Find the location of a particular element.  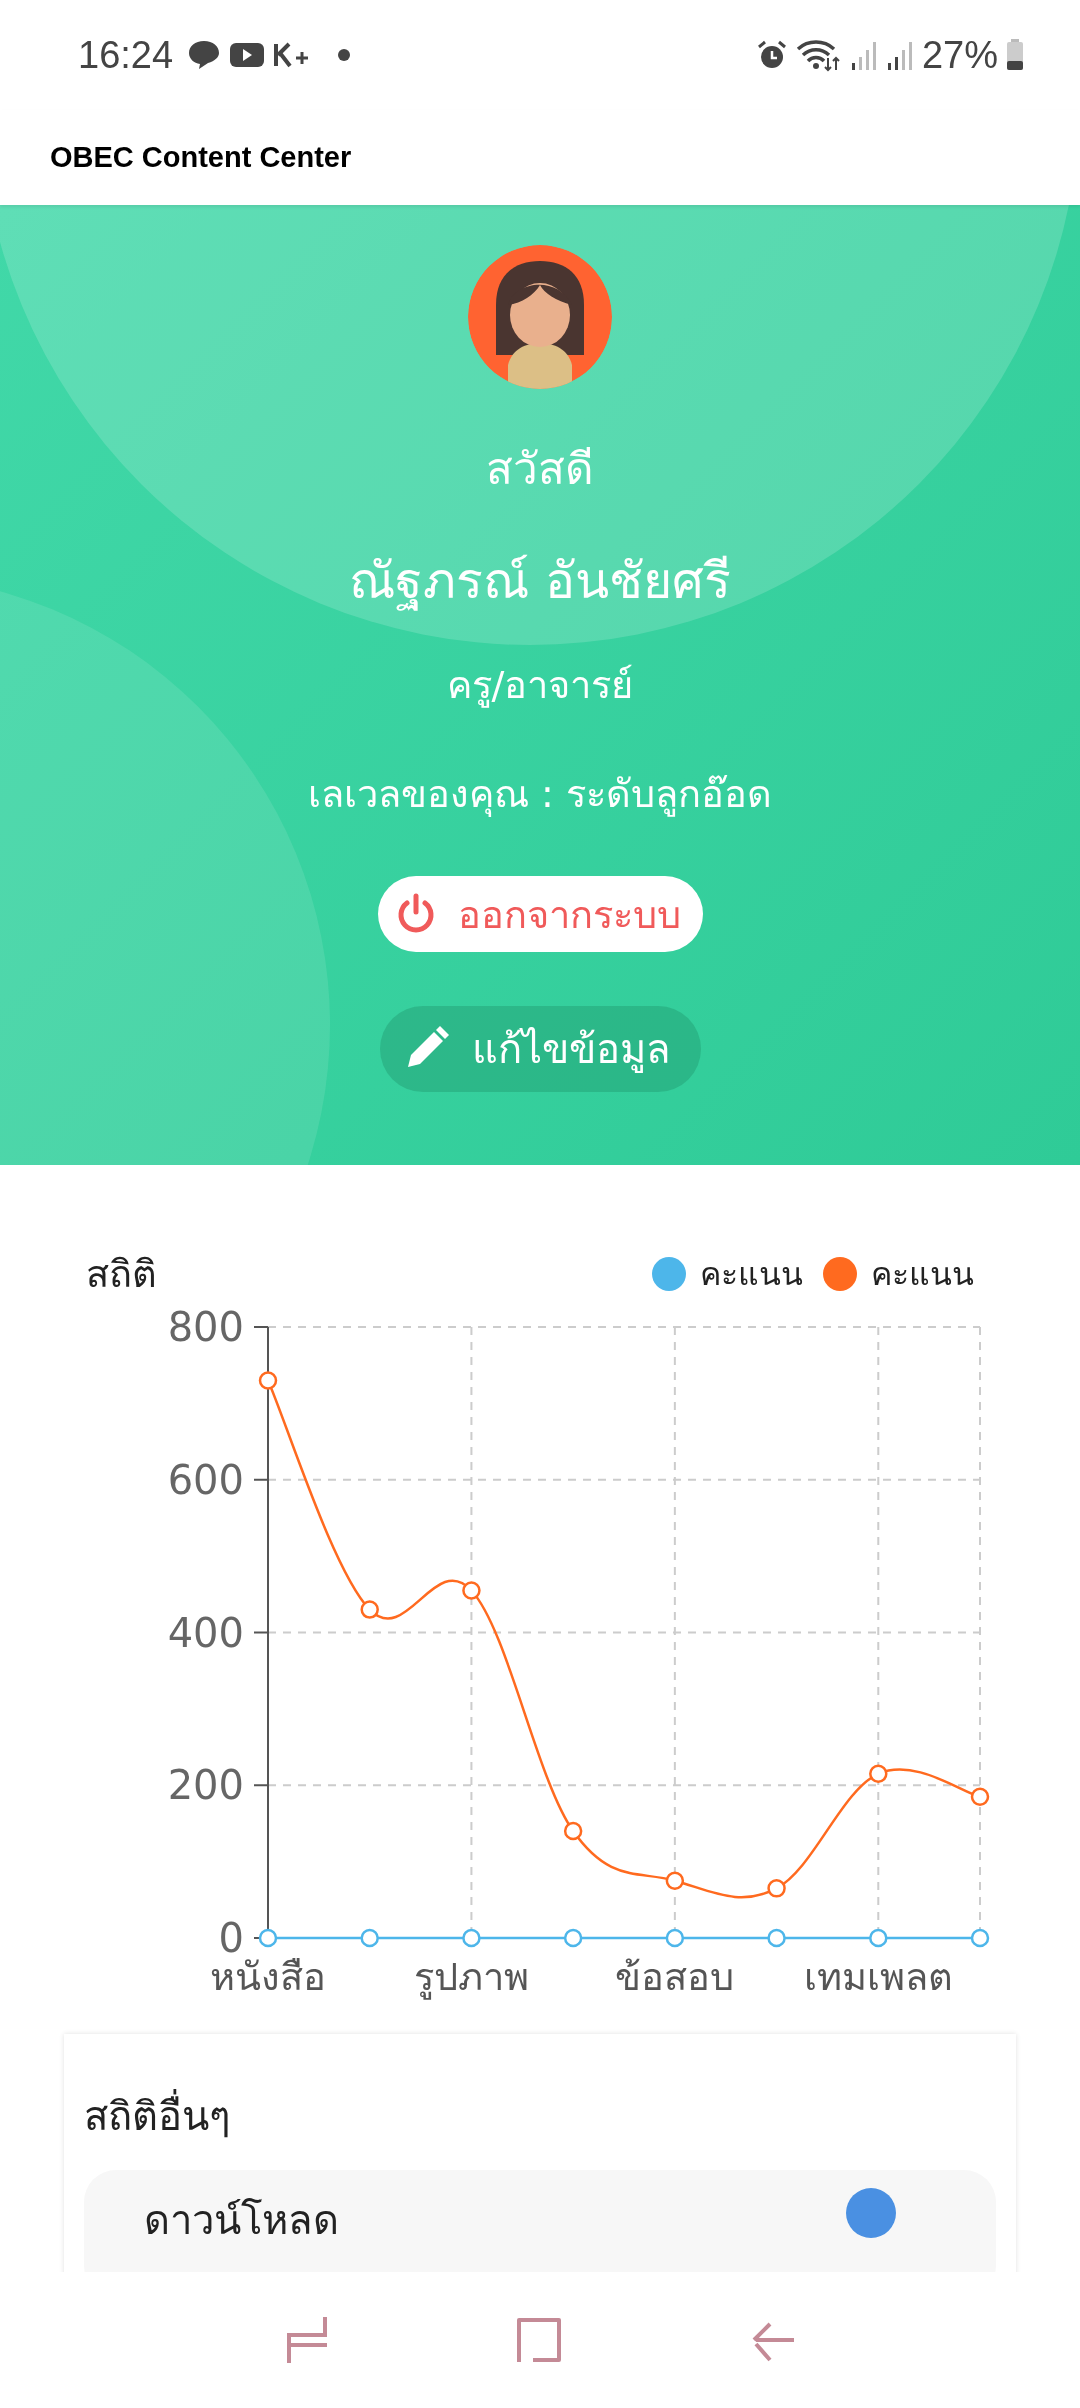

battery-icon is located at coordinates (1015, 55).